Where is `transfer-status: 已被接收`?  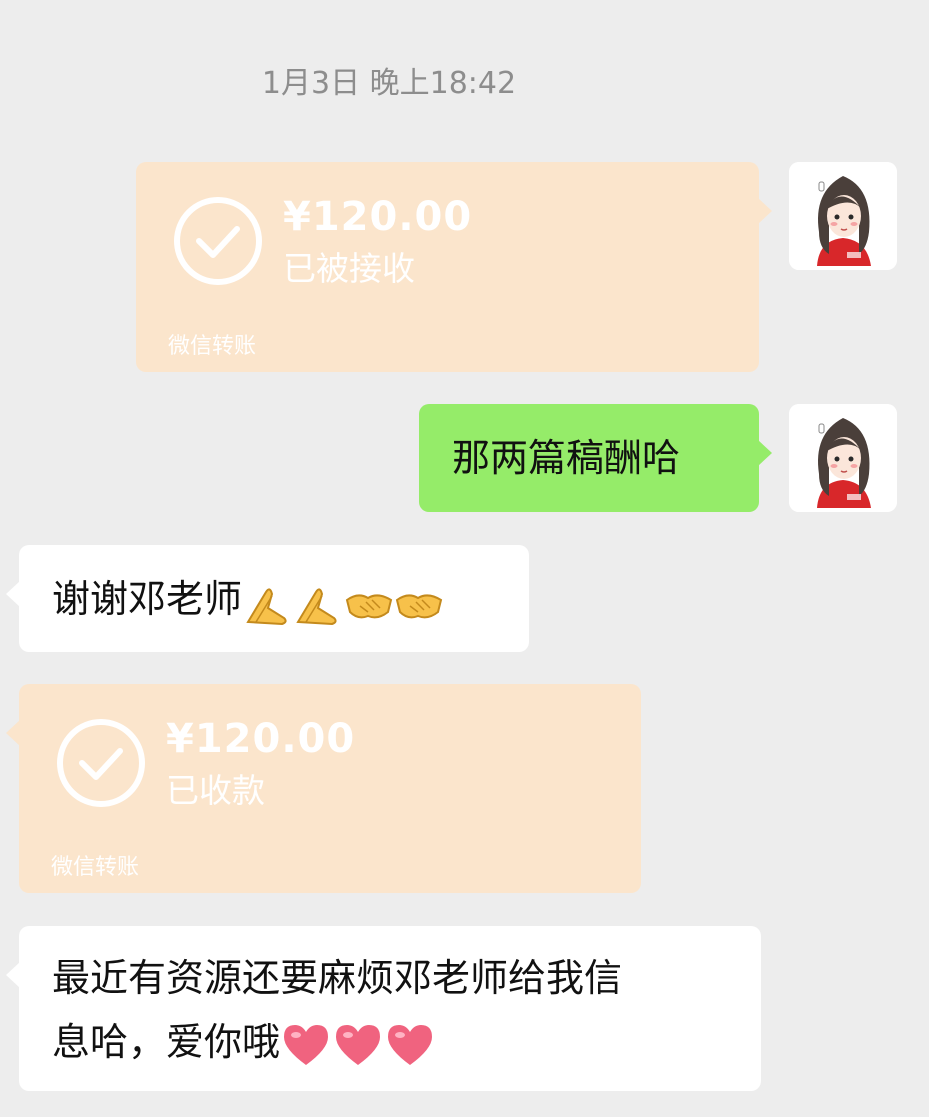
transfer-status: 已被接收 is located at coordinates (349, 268).